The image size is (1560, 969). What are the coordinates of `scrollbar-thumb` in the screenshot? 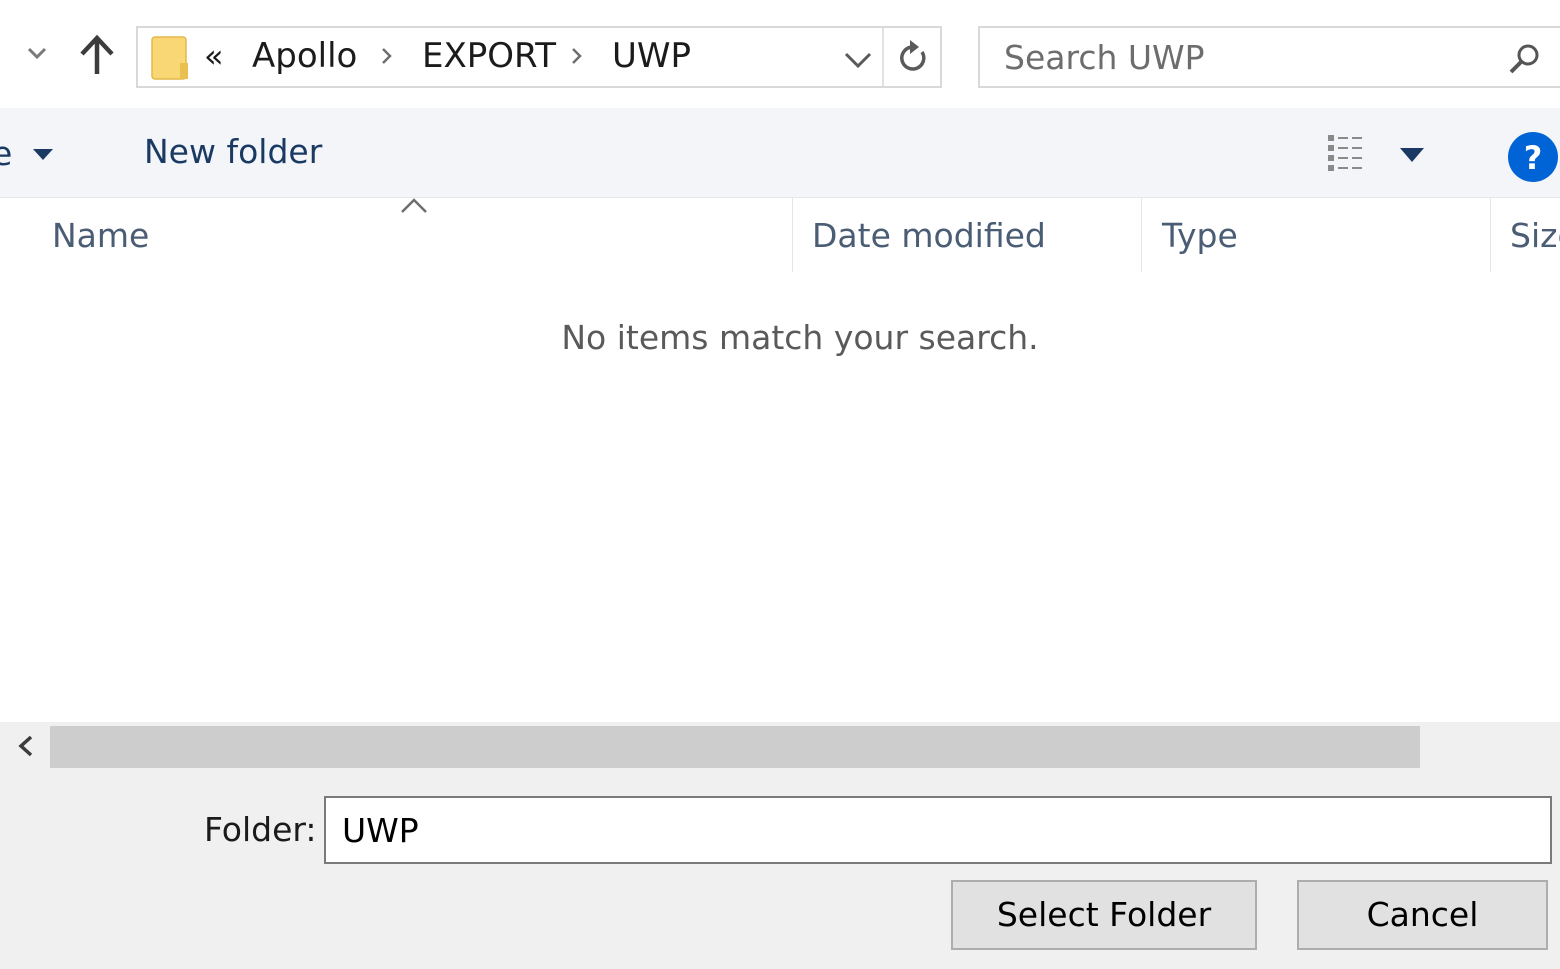 It's located at (735, 747).